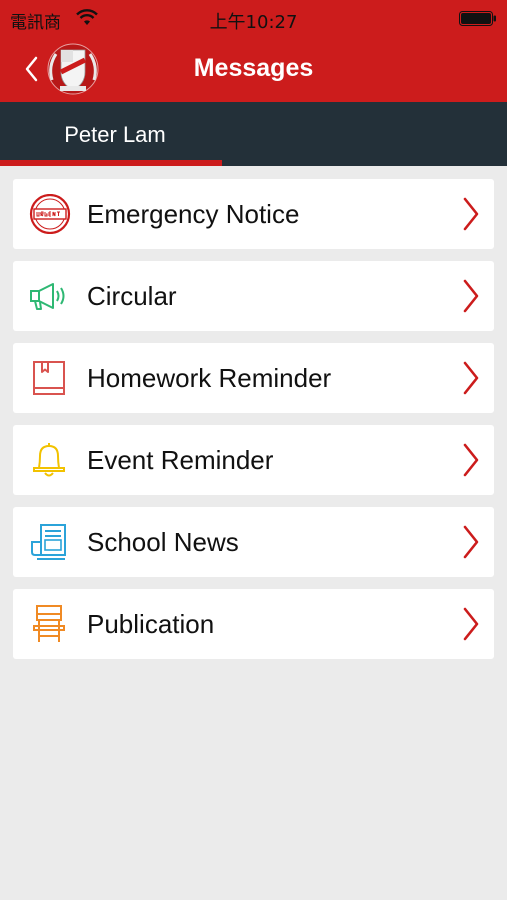 The width and height of the screenshot is (507, 900). Describe the element at coordinates (115, 134) in the screenshot. I see `tab-label: Peter Lam` at that location.